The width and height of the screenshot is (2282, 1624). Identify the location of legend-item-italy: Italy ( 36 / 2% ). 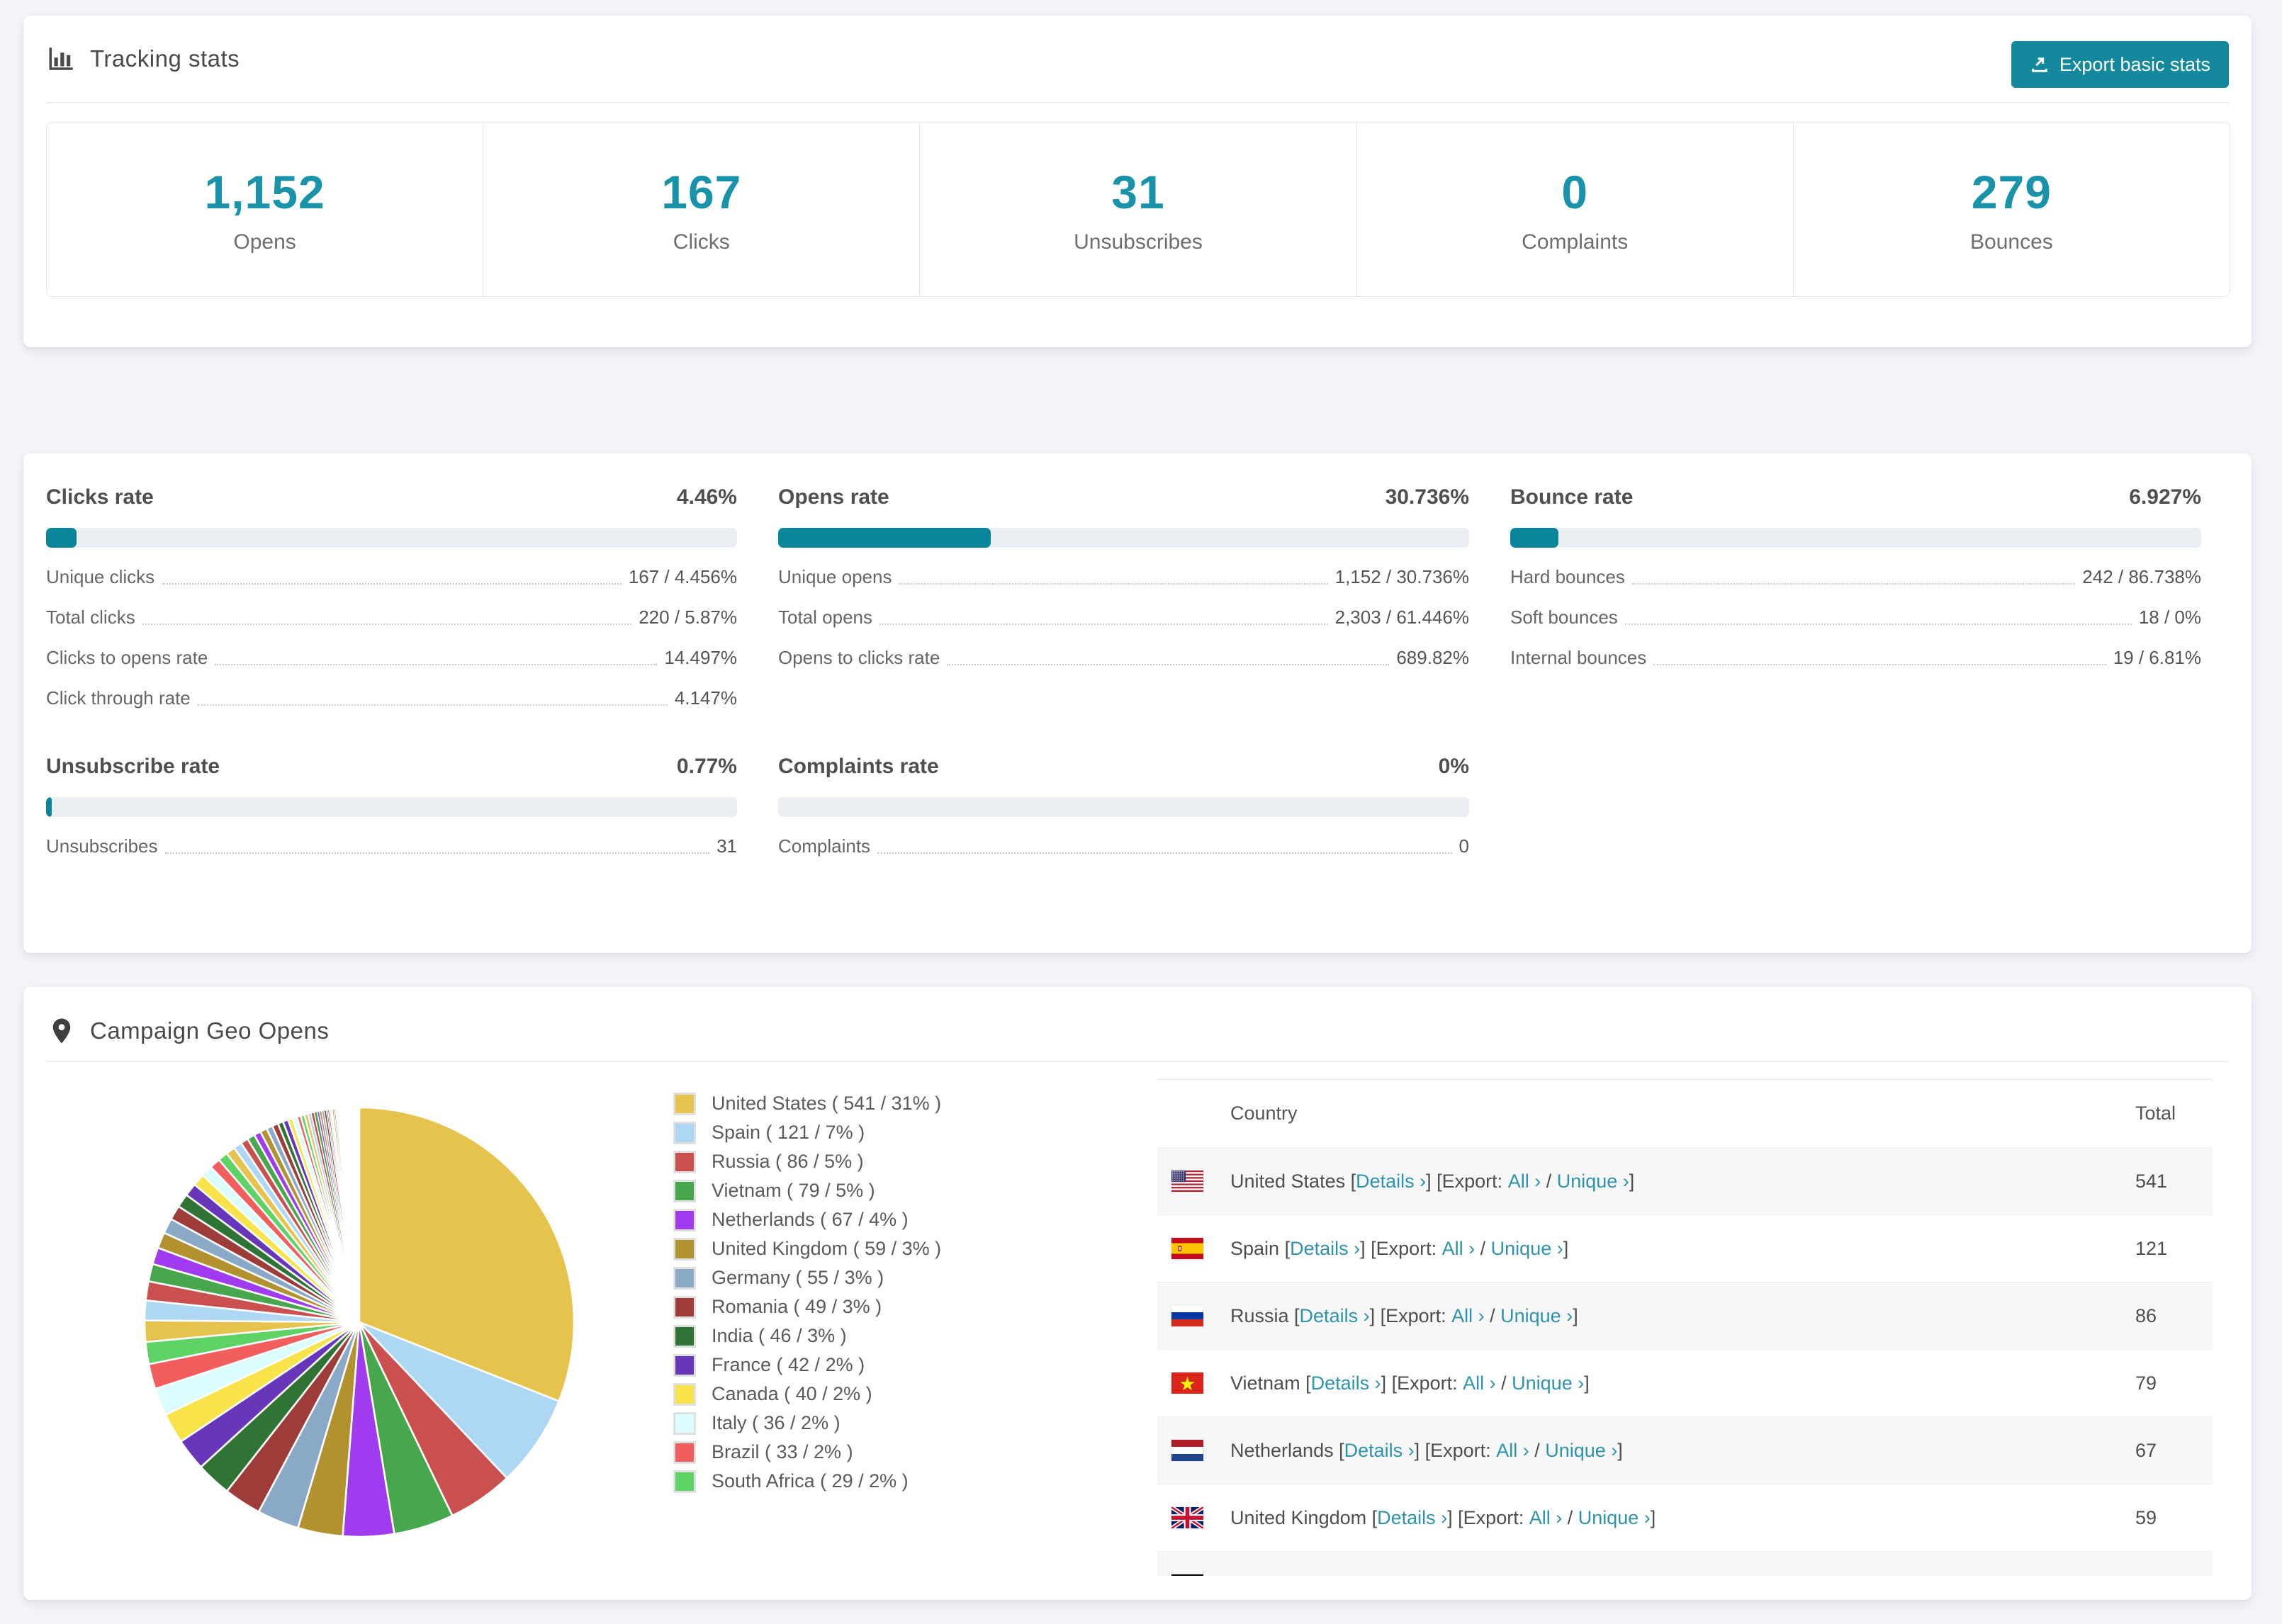
(807, 1424).